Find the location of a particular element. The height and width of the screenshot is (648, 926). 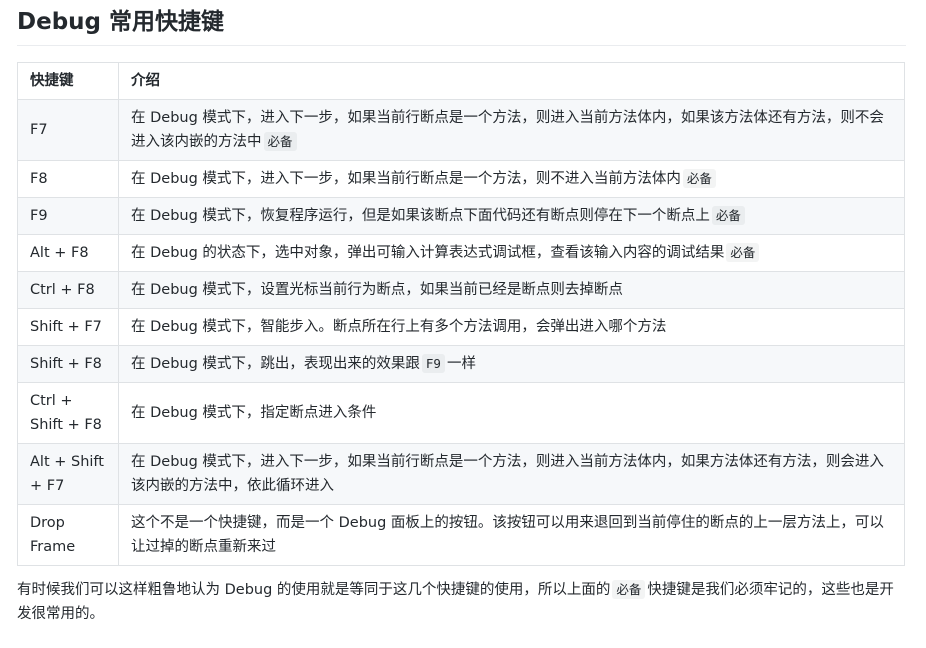

shortcut-description: 在 Debug 模式下，跳出，表现出来的效果跟 F9 一样 is located at coordinates (511, 364).